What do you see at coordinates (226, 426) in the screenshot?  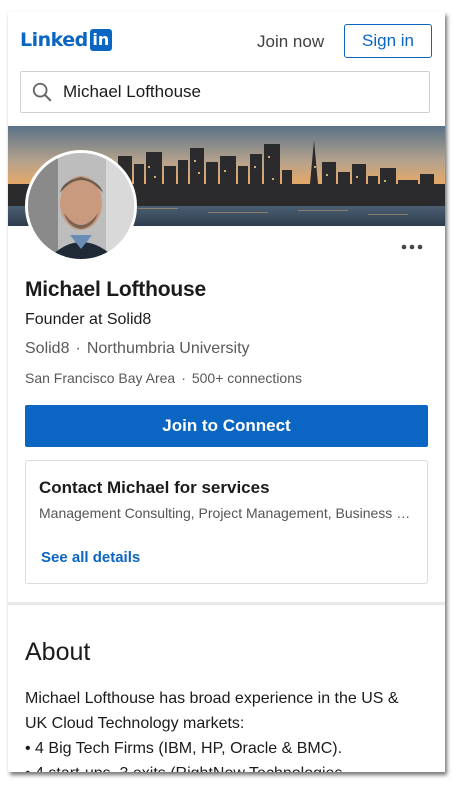 I see `join-to-connect-button: Join to Connect` at bounding box center [226, 426].